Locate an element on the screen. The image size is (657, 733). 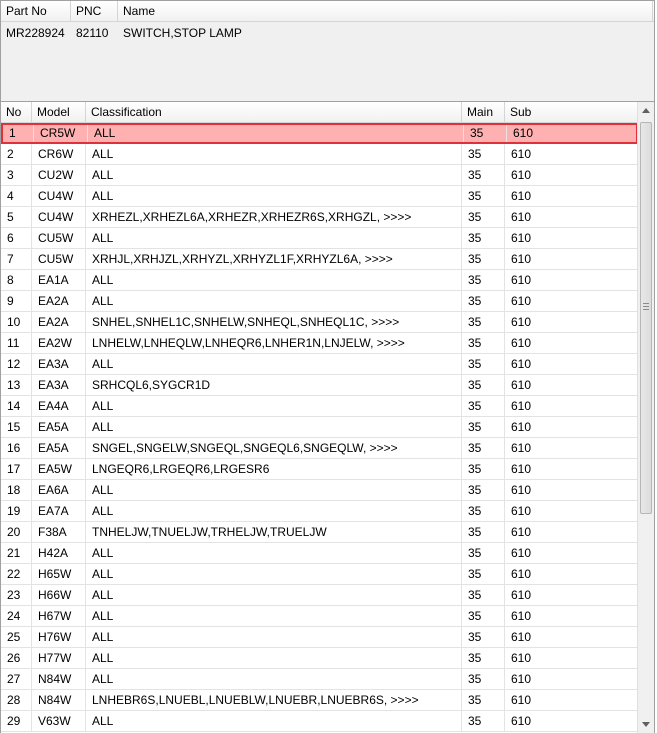
table-row: 9 EA2A ALL 35 610 is located at coordinates (319, 301).